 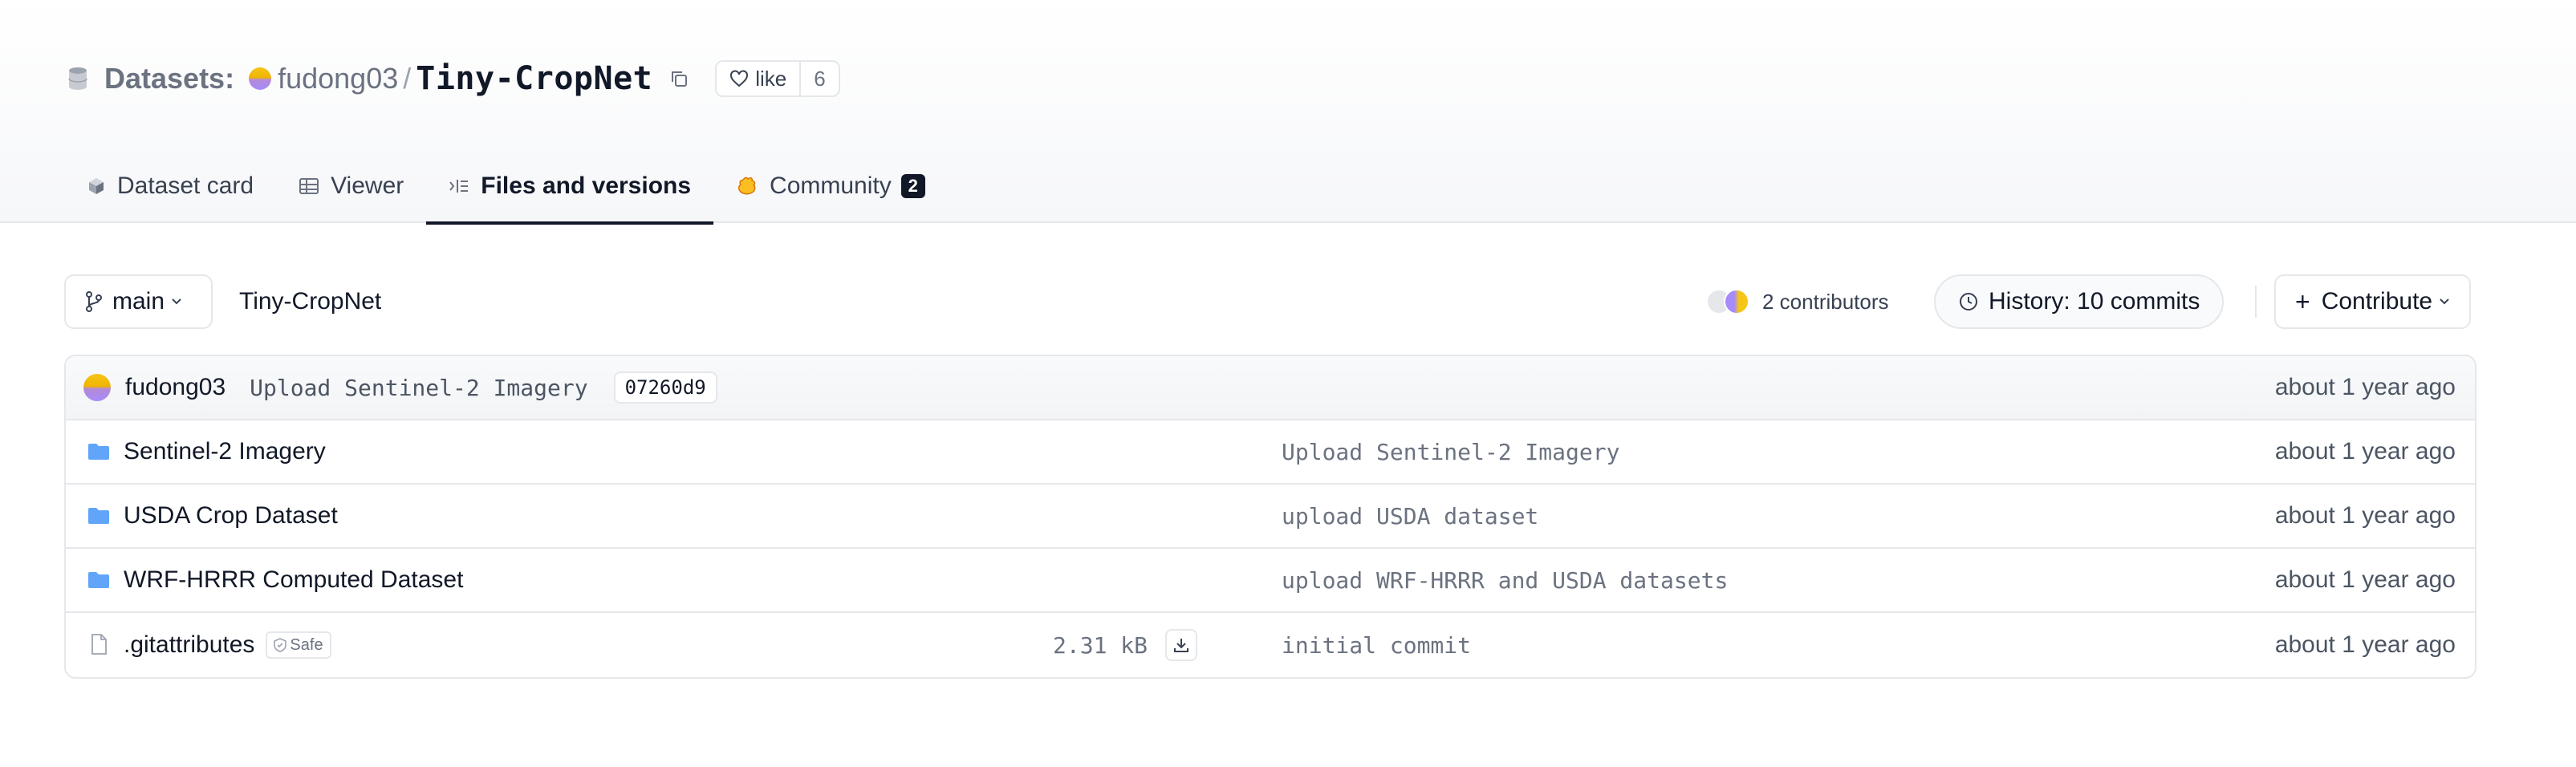 I want to click on datasets-label: Datasets:, so click(x=169, y=78).